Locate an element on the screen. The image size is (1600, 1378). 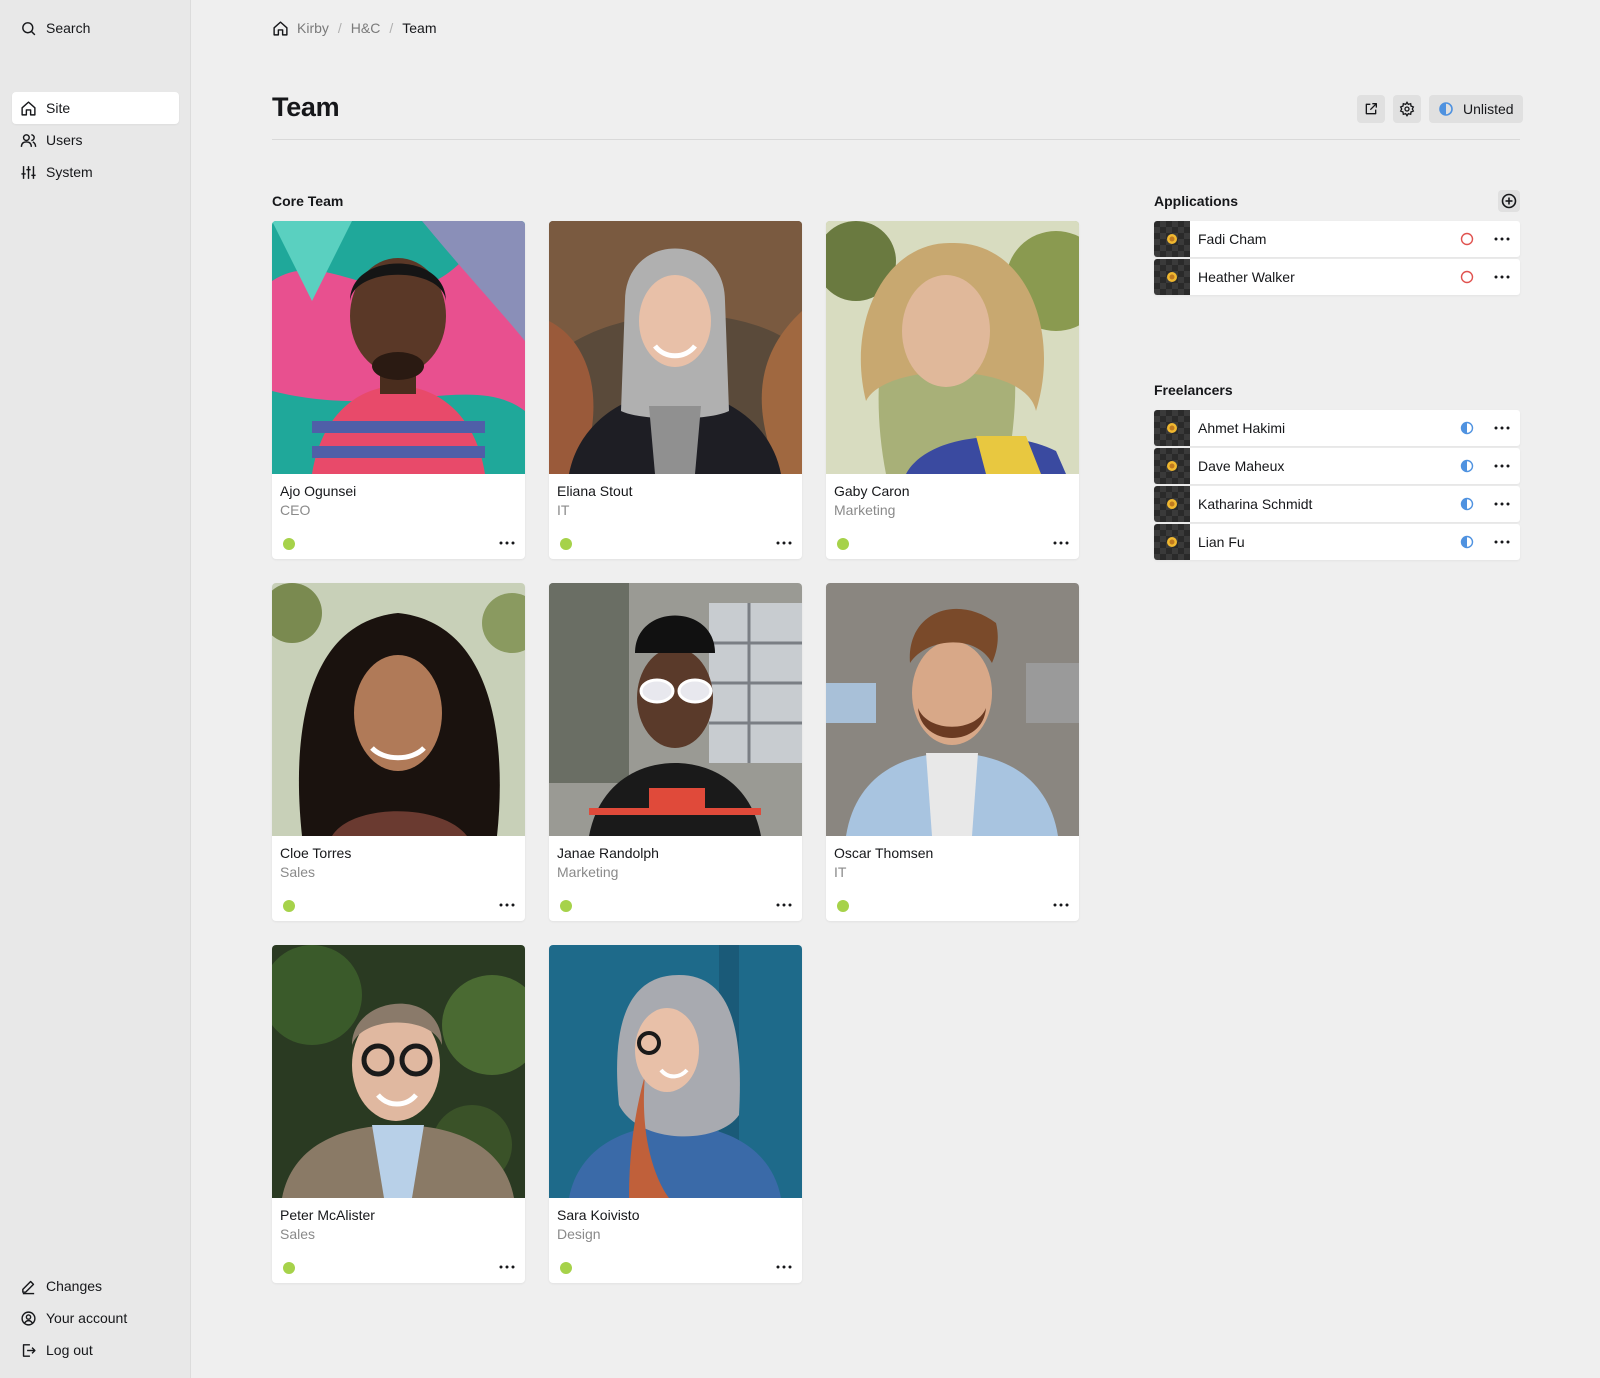
sidebar-item-account: Your account is located at coordinates (95, 1318).